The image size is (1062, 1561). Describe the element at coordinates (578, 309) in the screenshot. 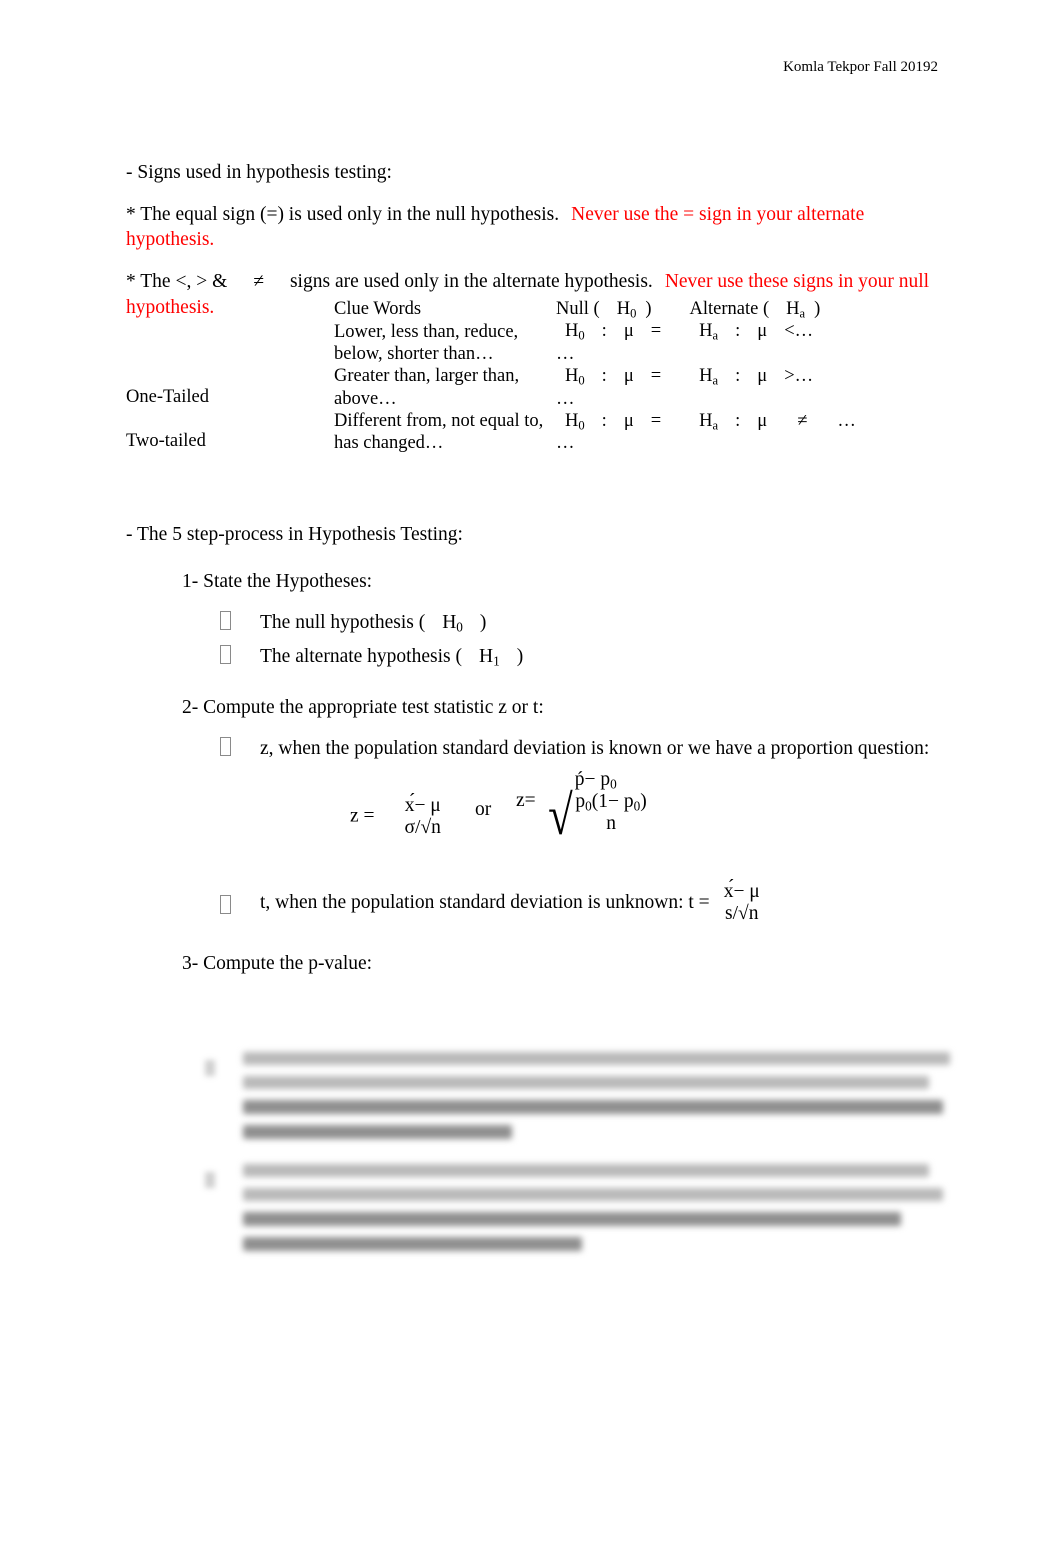

I see `null-header-open: Null (` at that location.